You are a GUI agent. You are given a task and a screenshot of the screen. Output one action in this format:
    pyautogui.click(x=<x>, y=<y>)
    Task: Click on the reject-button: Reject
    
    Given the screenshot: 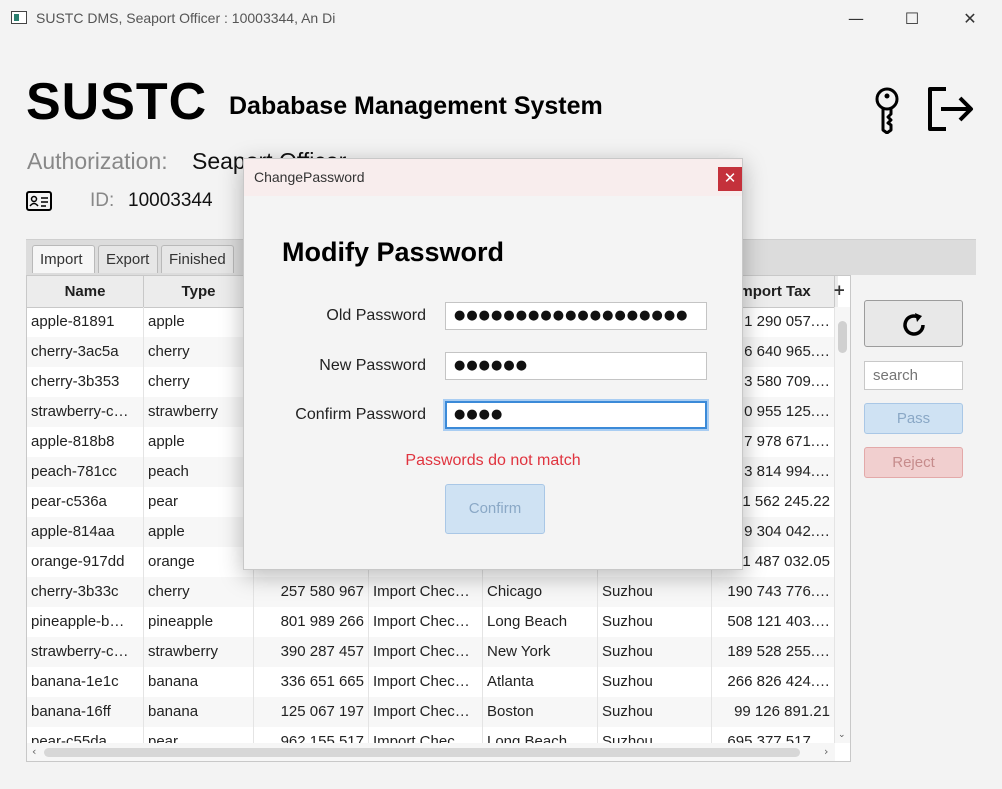 What is the action you would take?
    pyautogui.click(x=913, y=462)
    